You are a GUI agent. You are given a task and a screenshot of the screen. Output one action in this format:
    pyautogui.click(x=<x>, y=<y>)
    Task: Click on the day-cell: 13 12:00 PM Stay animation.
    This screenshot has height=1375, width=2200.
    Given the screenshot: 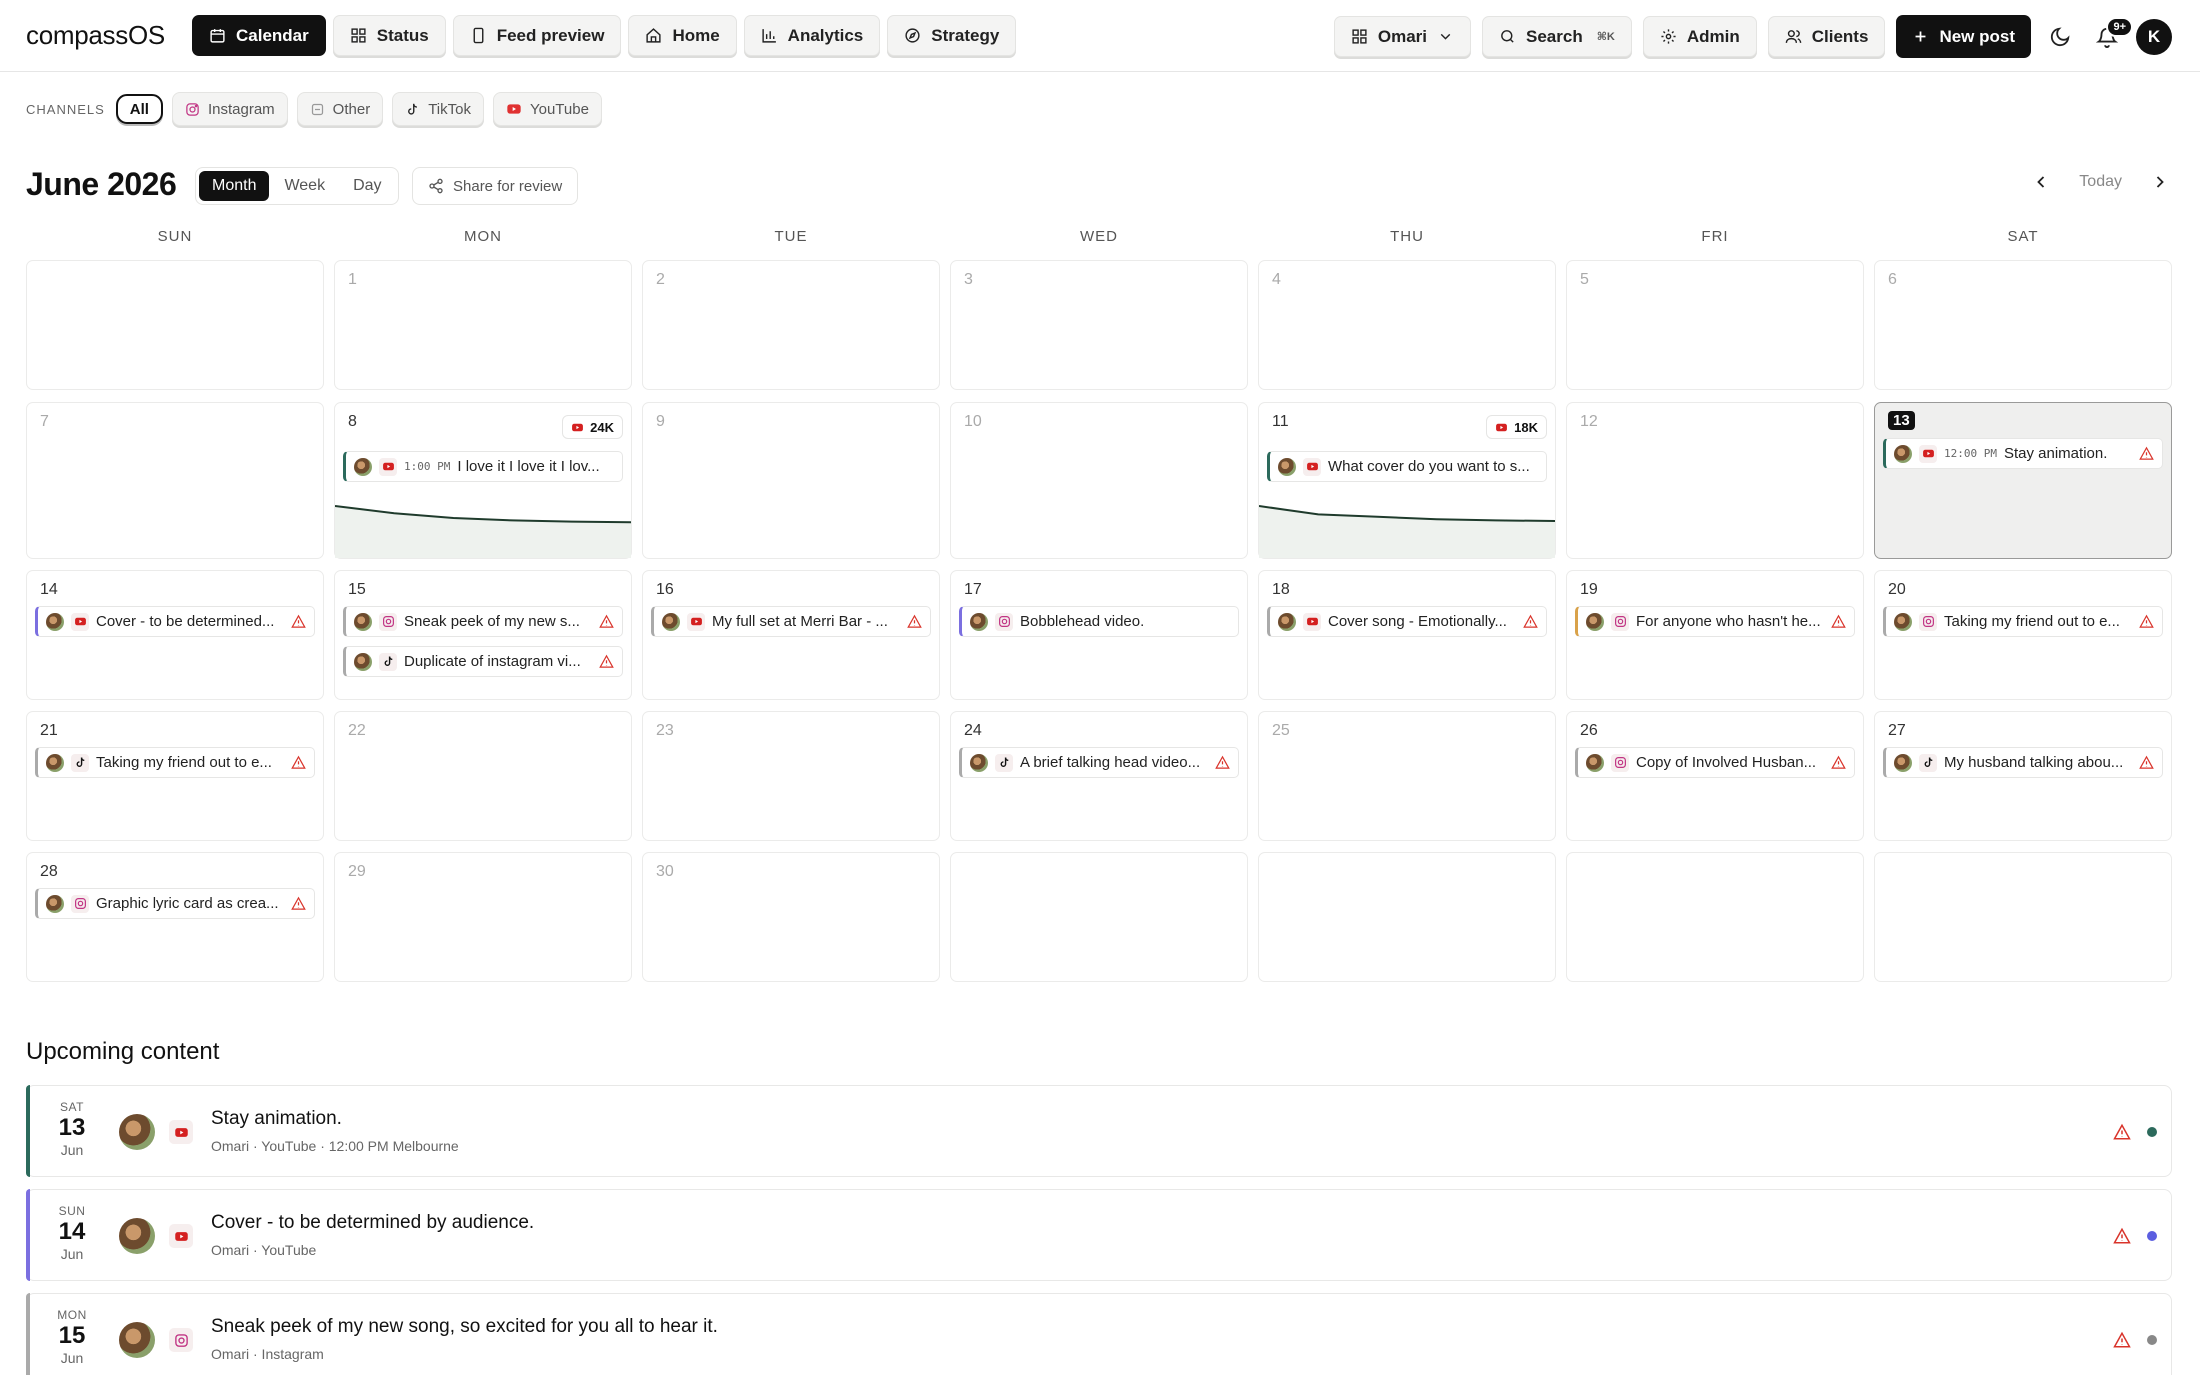 What is the action you would take?
    pyautogui.click(x=2023, y=480)
    